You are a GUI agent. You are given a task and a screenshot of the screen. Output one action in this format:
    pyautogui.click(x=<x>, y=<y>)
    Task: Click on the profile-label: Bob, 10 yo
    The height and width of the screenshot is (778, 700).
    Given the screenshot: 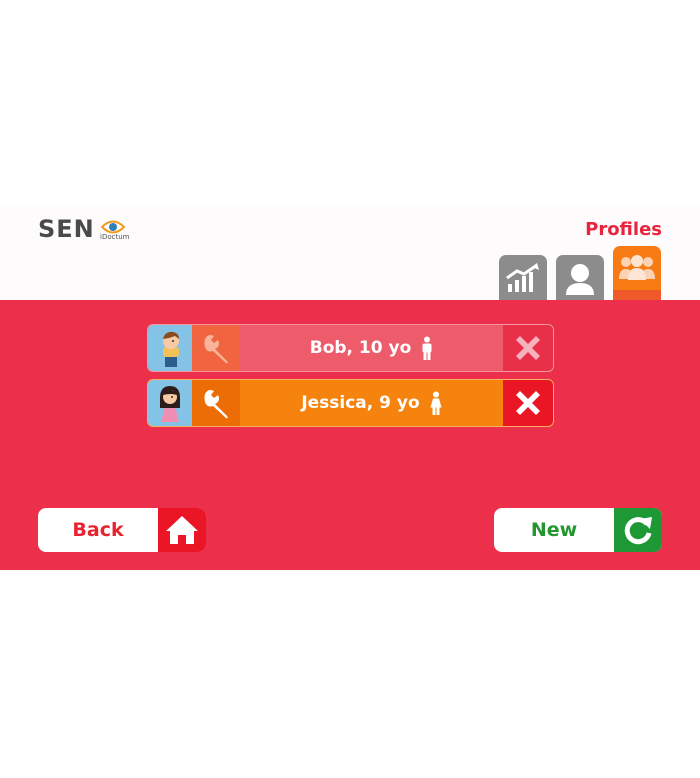 What is the action you would take?
    pyautogui.click(x=371, y=348)
    